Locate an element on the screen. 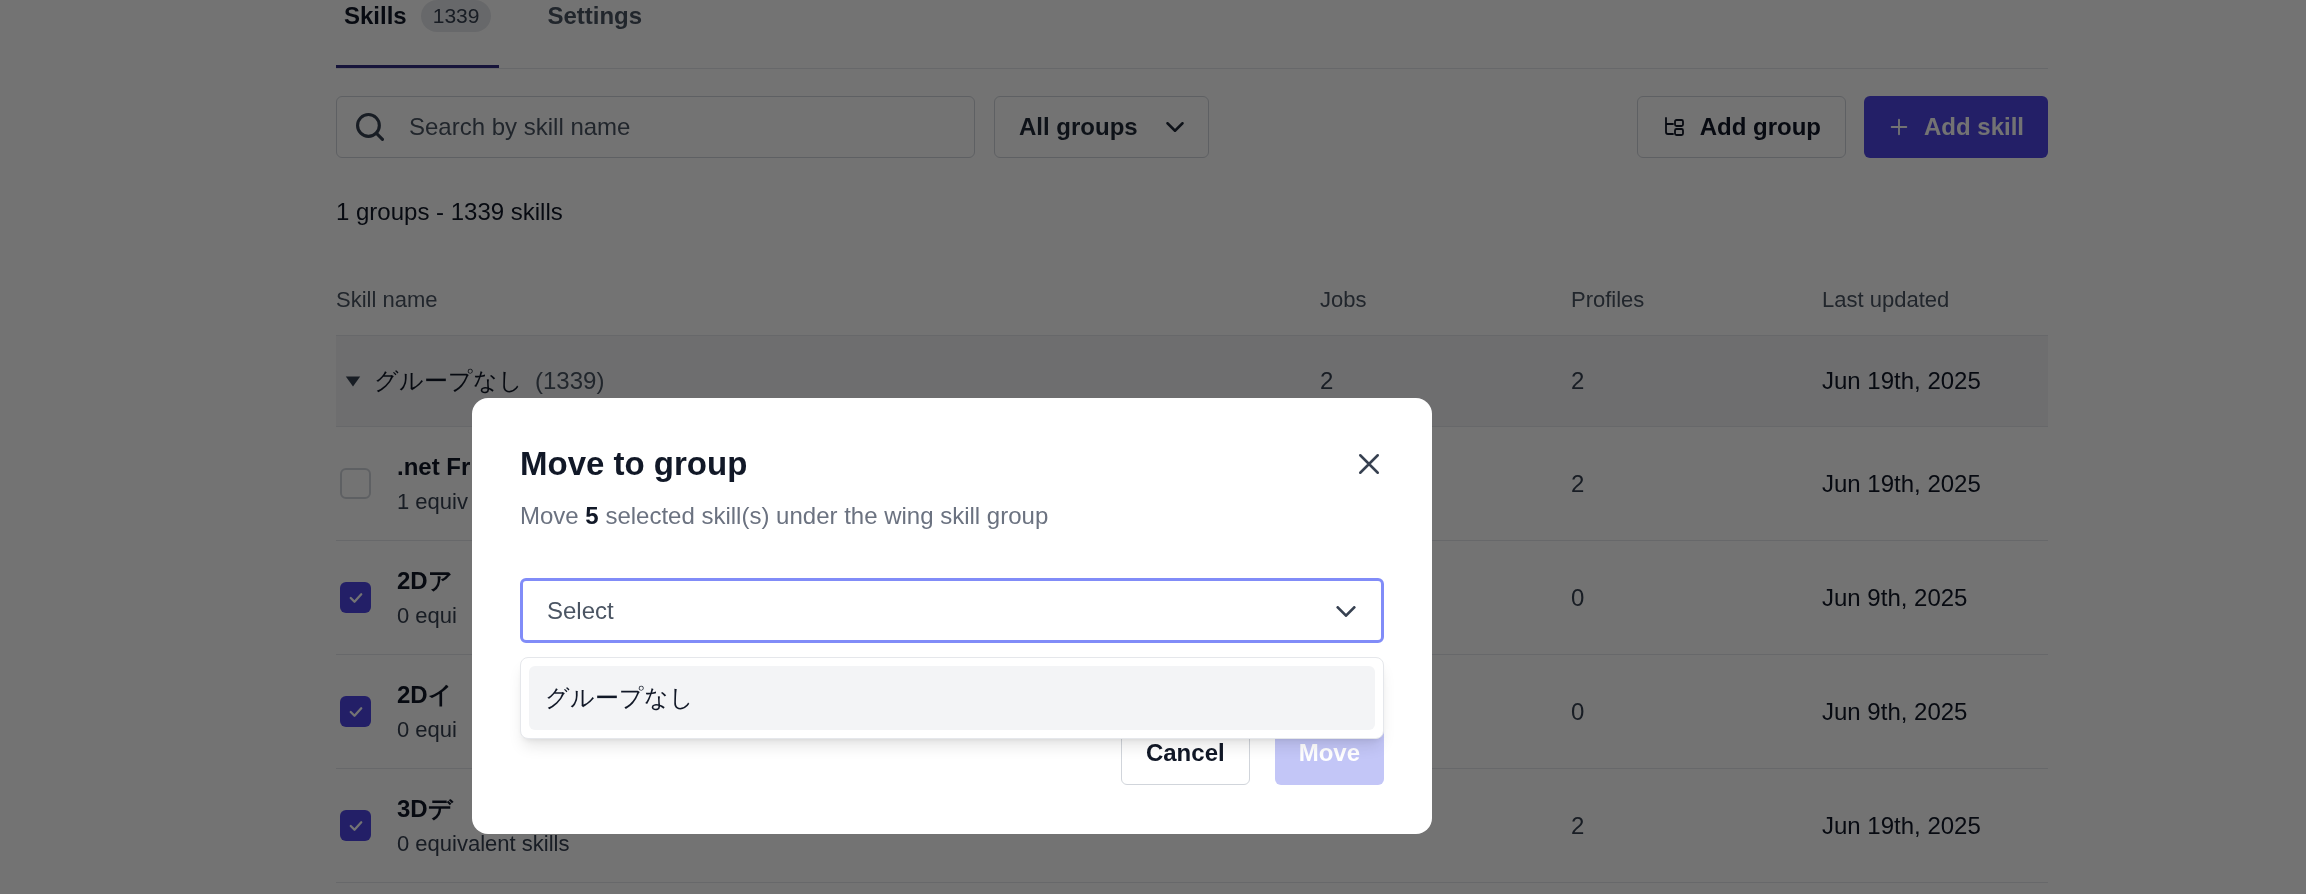 The height and width of the screenshot is (894, 2306). group-name: グループなし is located at coordinates (448, 381).